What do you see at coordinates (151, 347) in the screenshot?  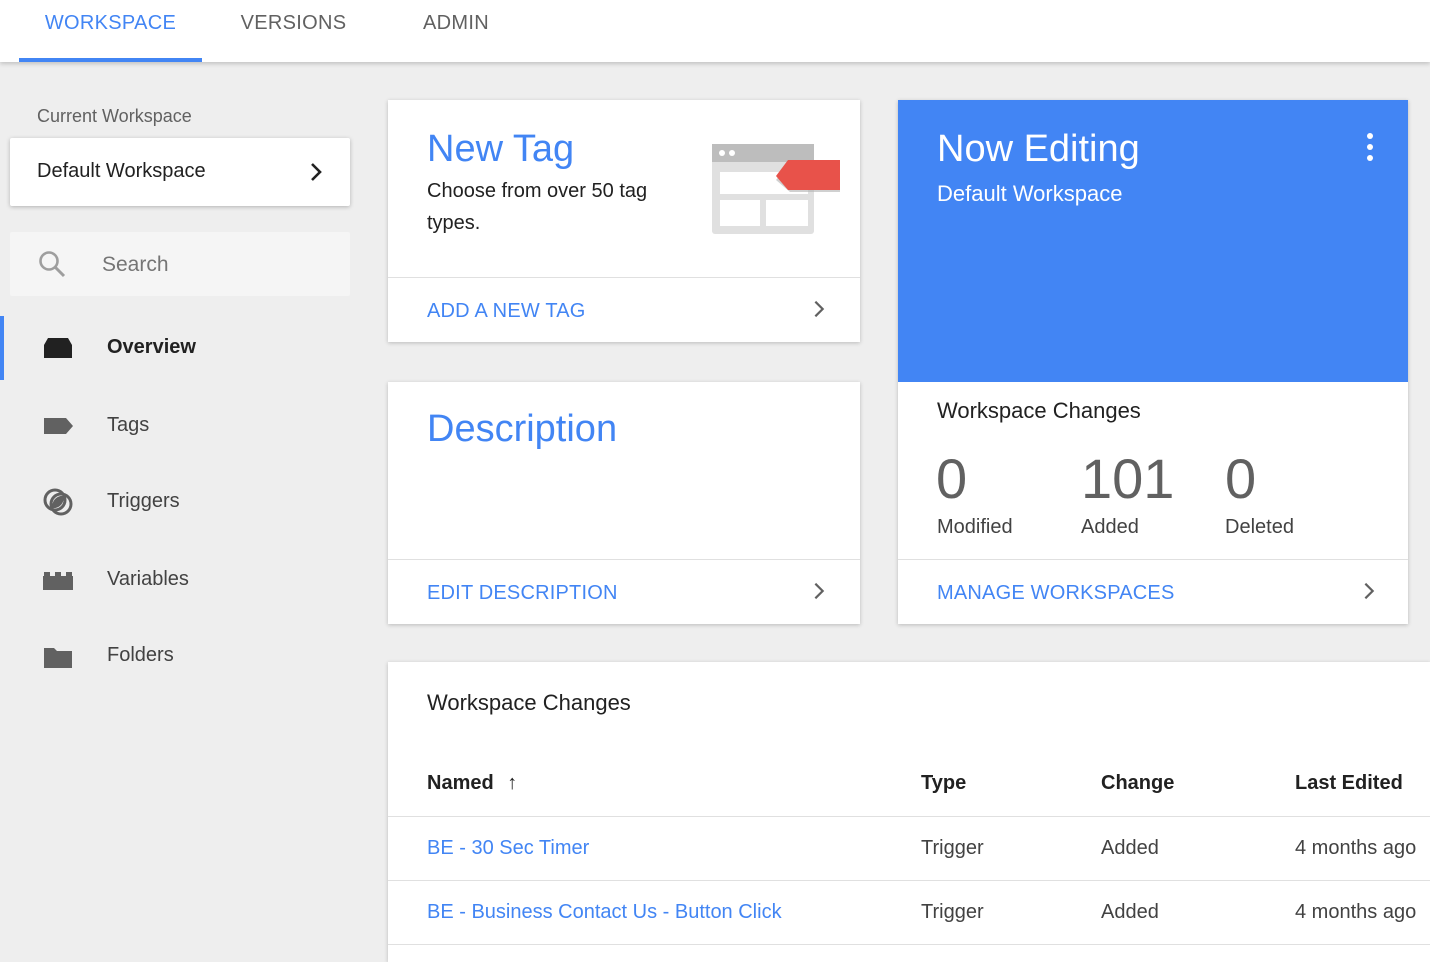 I see `sidebar-item-label: Overview` at bounding box center [151, 347].